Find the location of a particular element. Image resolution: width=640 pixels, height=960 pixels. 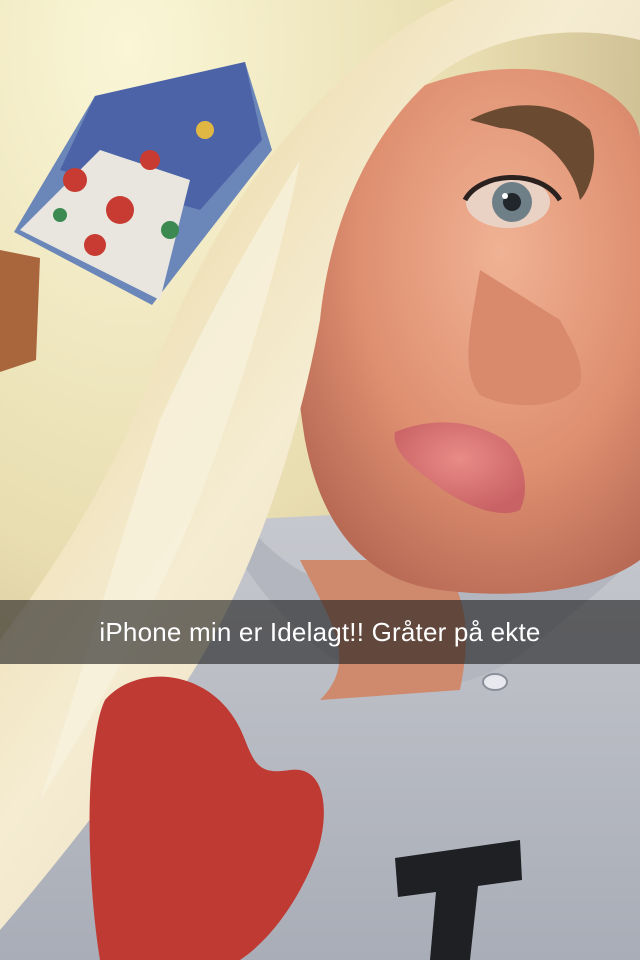

snap-caption-text: iPhone min er Idelagt!! Gråter på ekte is located at coordinates (320, 631).